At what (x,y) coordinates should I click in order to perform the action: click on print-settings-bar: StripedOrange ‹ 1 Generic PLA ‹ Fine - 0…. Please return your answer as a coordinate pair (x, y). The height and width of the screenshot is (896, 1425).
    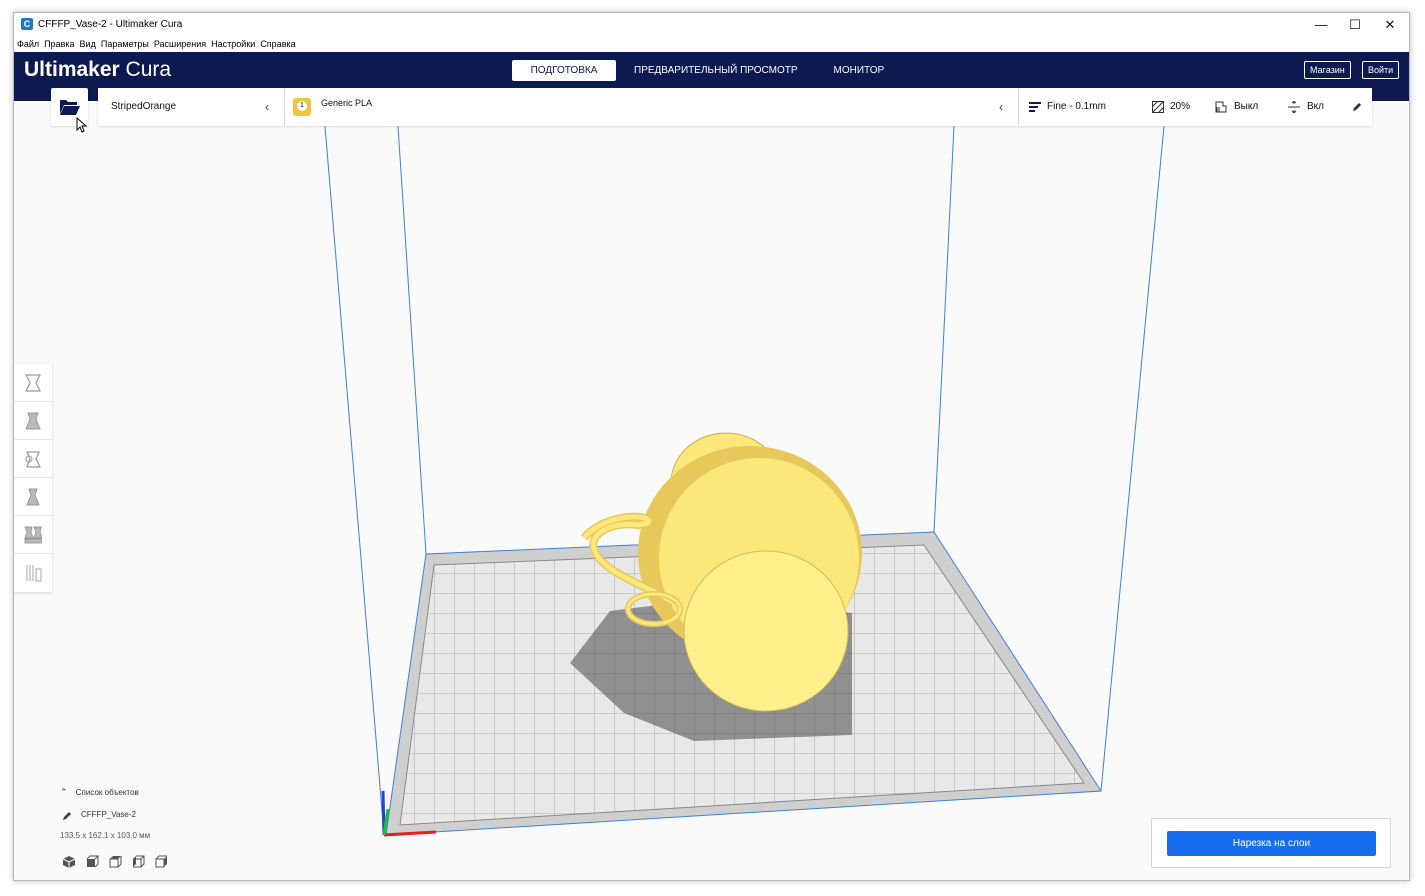
    Looking at the image, I should click on (735, 107).